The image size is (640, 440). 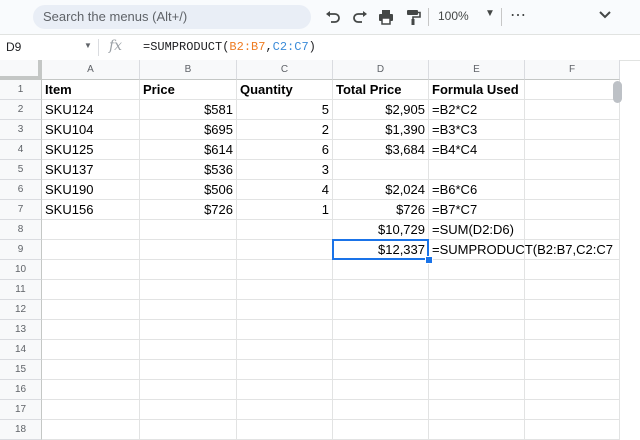 What do you see at coordinates (13, 47) in the screenshot?
I see `name-box: D9` at bounding box center [13, 47].